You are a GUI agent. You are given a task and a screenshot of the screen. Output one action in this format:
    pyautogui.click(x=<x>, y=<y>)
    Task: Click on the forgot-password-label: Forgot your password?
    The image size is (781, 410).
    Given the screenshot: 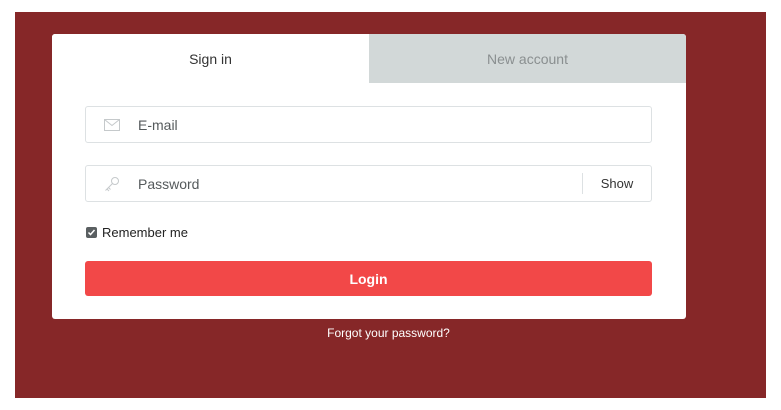 What is the action you would take?
    pyautogui.click(x=388, y=333)
    